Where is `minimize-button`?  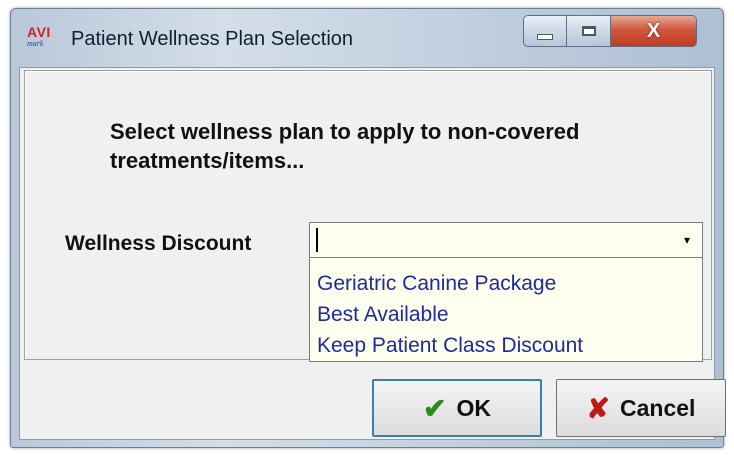 minimize-button is located at coordinates (545, 31).